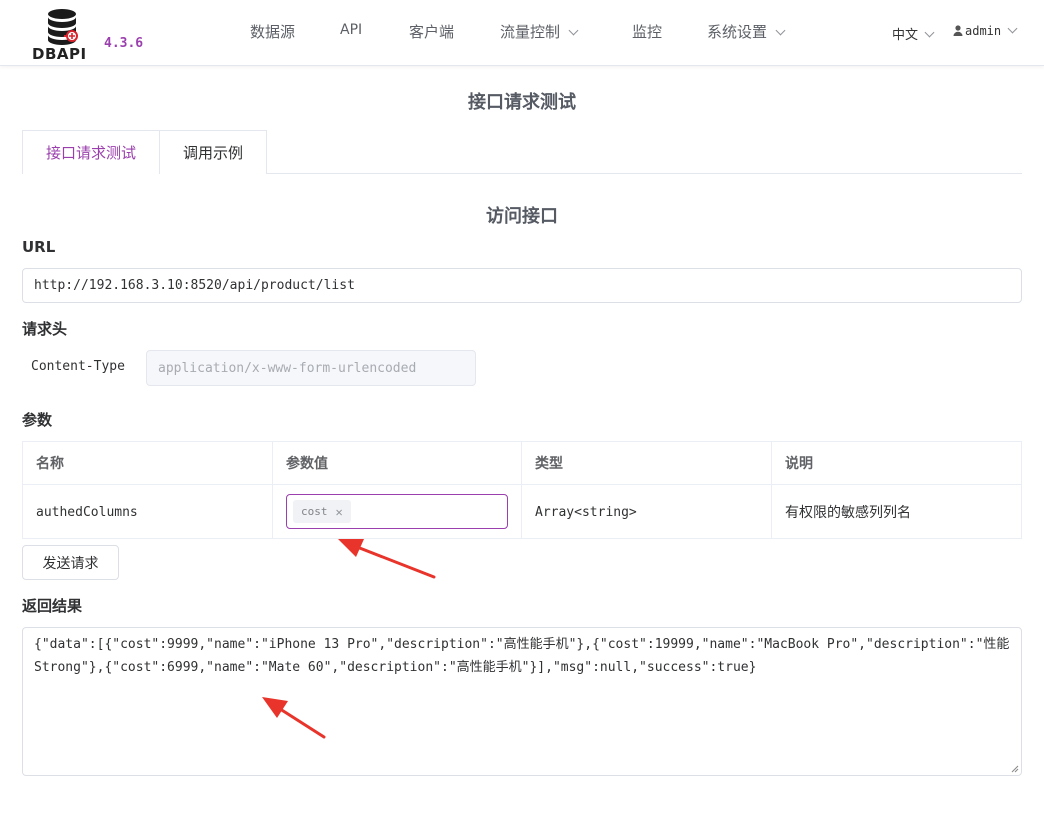 The width and height of the screenshot is (1044, 814). I want to click on tab-request-test: 接口请求测试, so click(91, 152).